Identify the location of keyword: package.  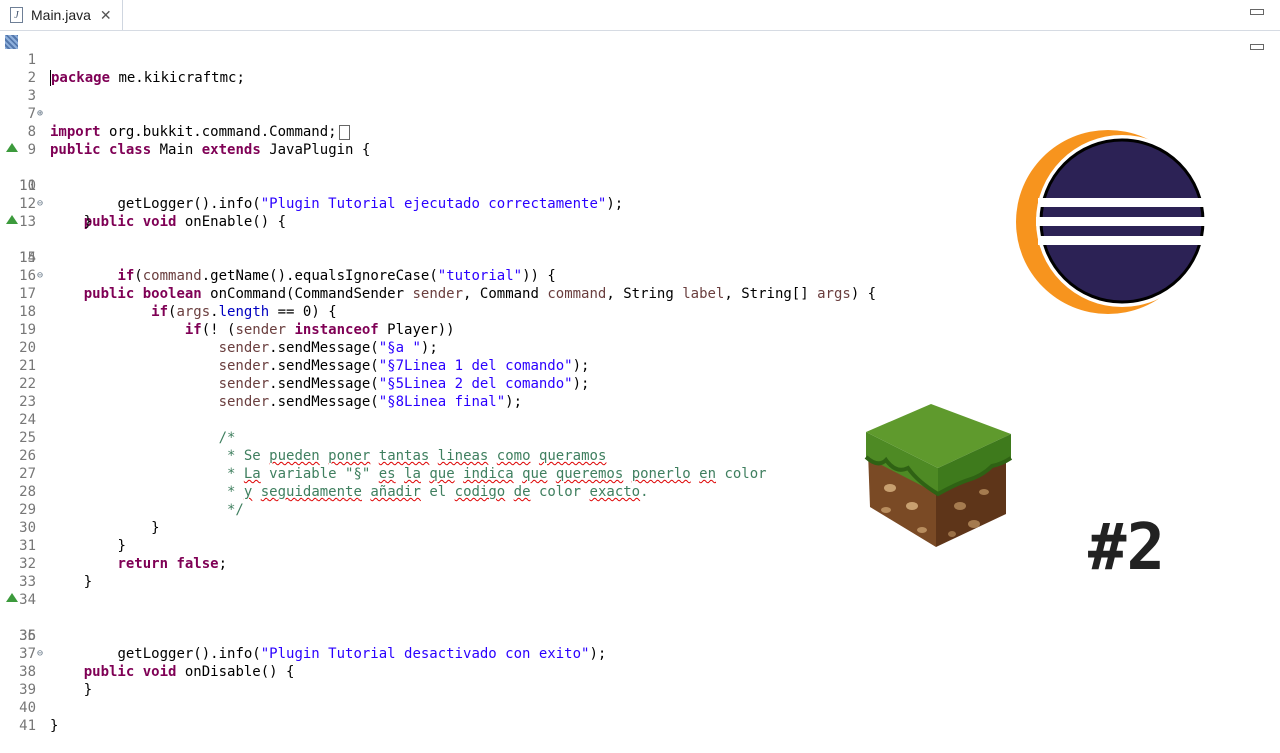
(81, 78).